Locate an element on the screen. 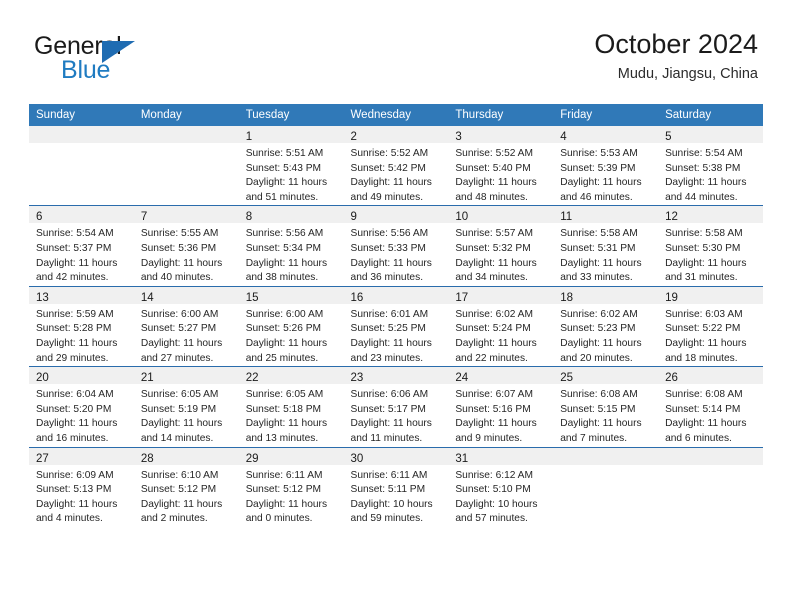  sunrise-time: Sunrise: 6:10 AM is located at coordinates (179, 475).